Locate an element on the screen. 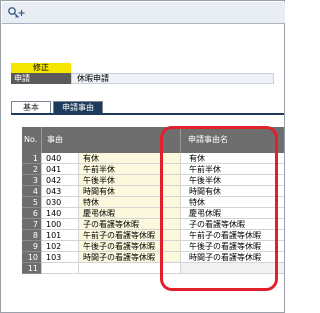  row-number: 11 is located at coordinates (32, 268).